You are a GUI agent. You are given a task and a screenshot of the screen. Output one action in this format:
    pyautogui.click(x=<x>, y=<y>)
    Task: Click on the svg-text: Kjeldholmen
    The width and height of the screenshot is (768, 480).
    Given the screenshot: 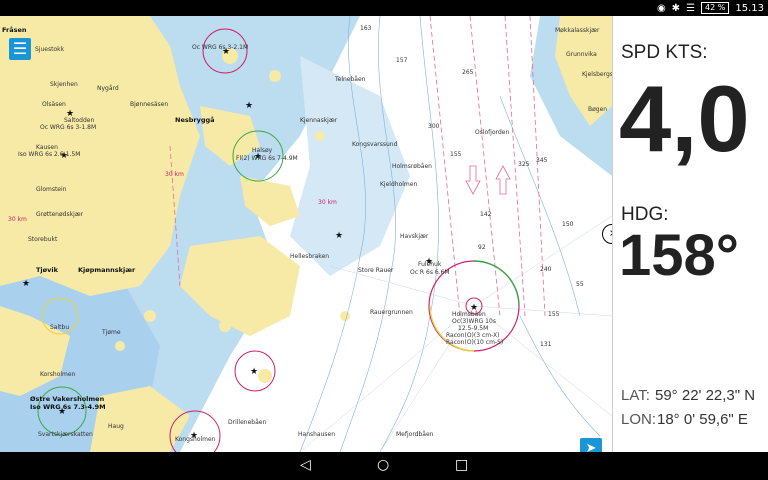 What is the action you would take?
    pyautogui.click(x=398, y=184)
    